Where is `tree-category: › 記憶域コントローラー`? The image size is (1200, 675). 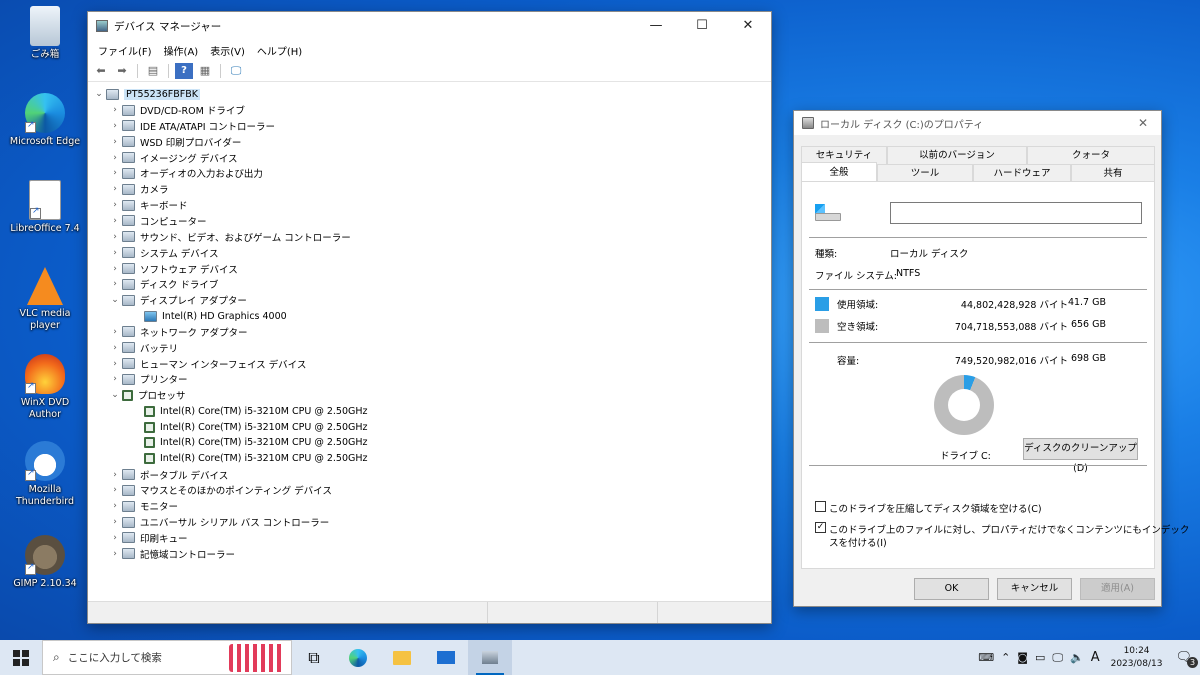
tree-category: › 記憶域コントローラー is located at coordinates (171, 554).